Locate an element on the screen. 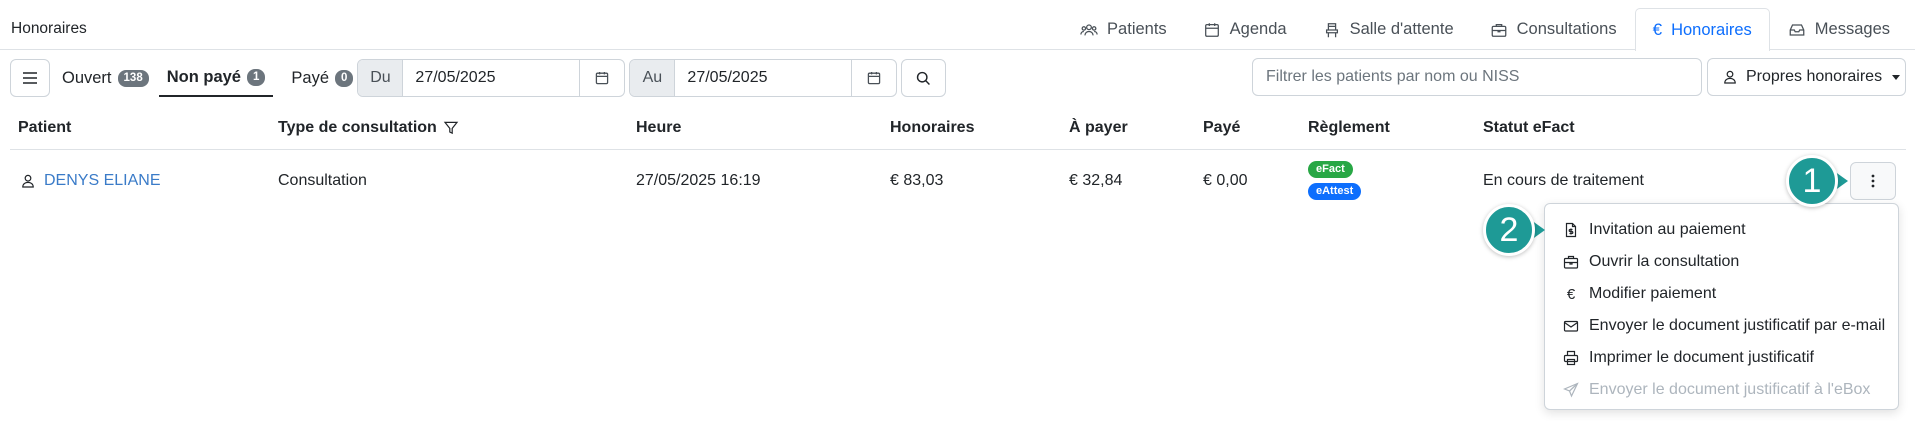  tab-label: Honoraires is located at coordinates (1711, 29).